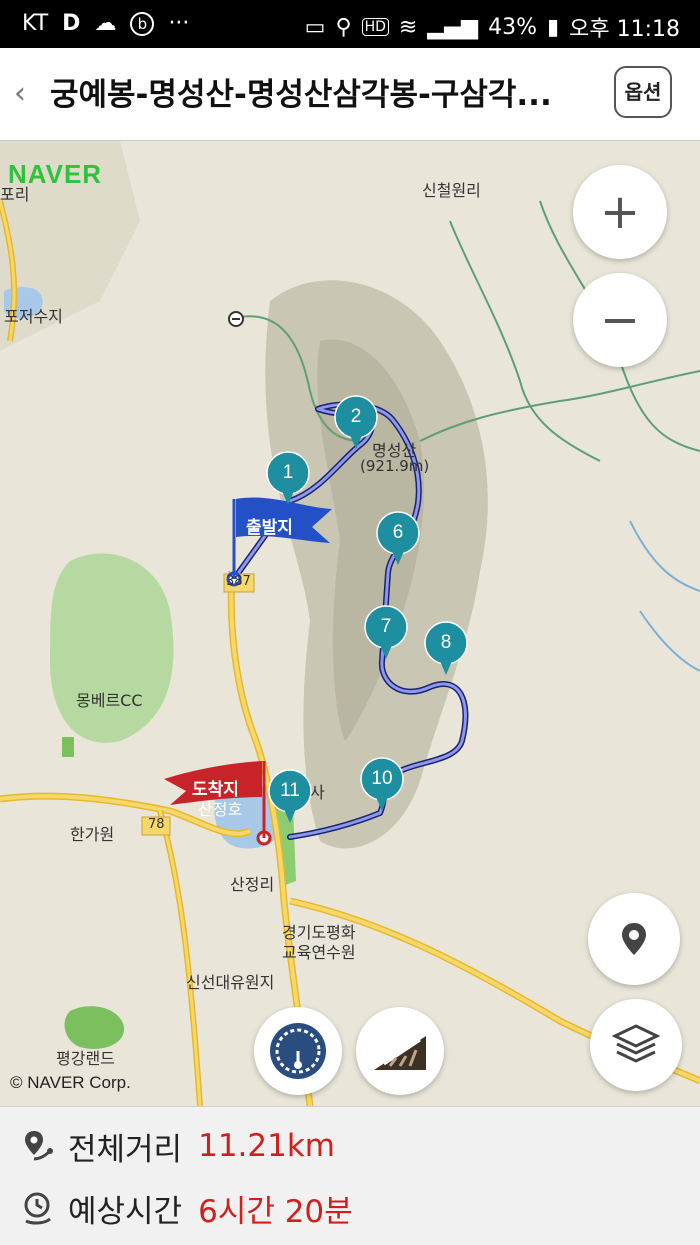 The width and height of the screenshot is (700, 1245). Describe the element at coordinates (624, 29) in the screenshot. I see `clock: 오후 11:18` at that location.